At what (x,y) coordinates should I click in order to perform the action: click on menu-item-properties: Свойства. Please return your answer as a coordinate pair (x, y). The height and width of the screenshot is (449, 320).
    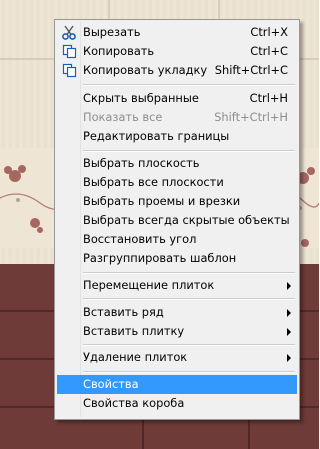
    Looking at the image, I should click on (177, 384).